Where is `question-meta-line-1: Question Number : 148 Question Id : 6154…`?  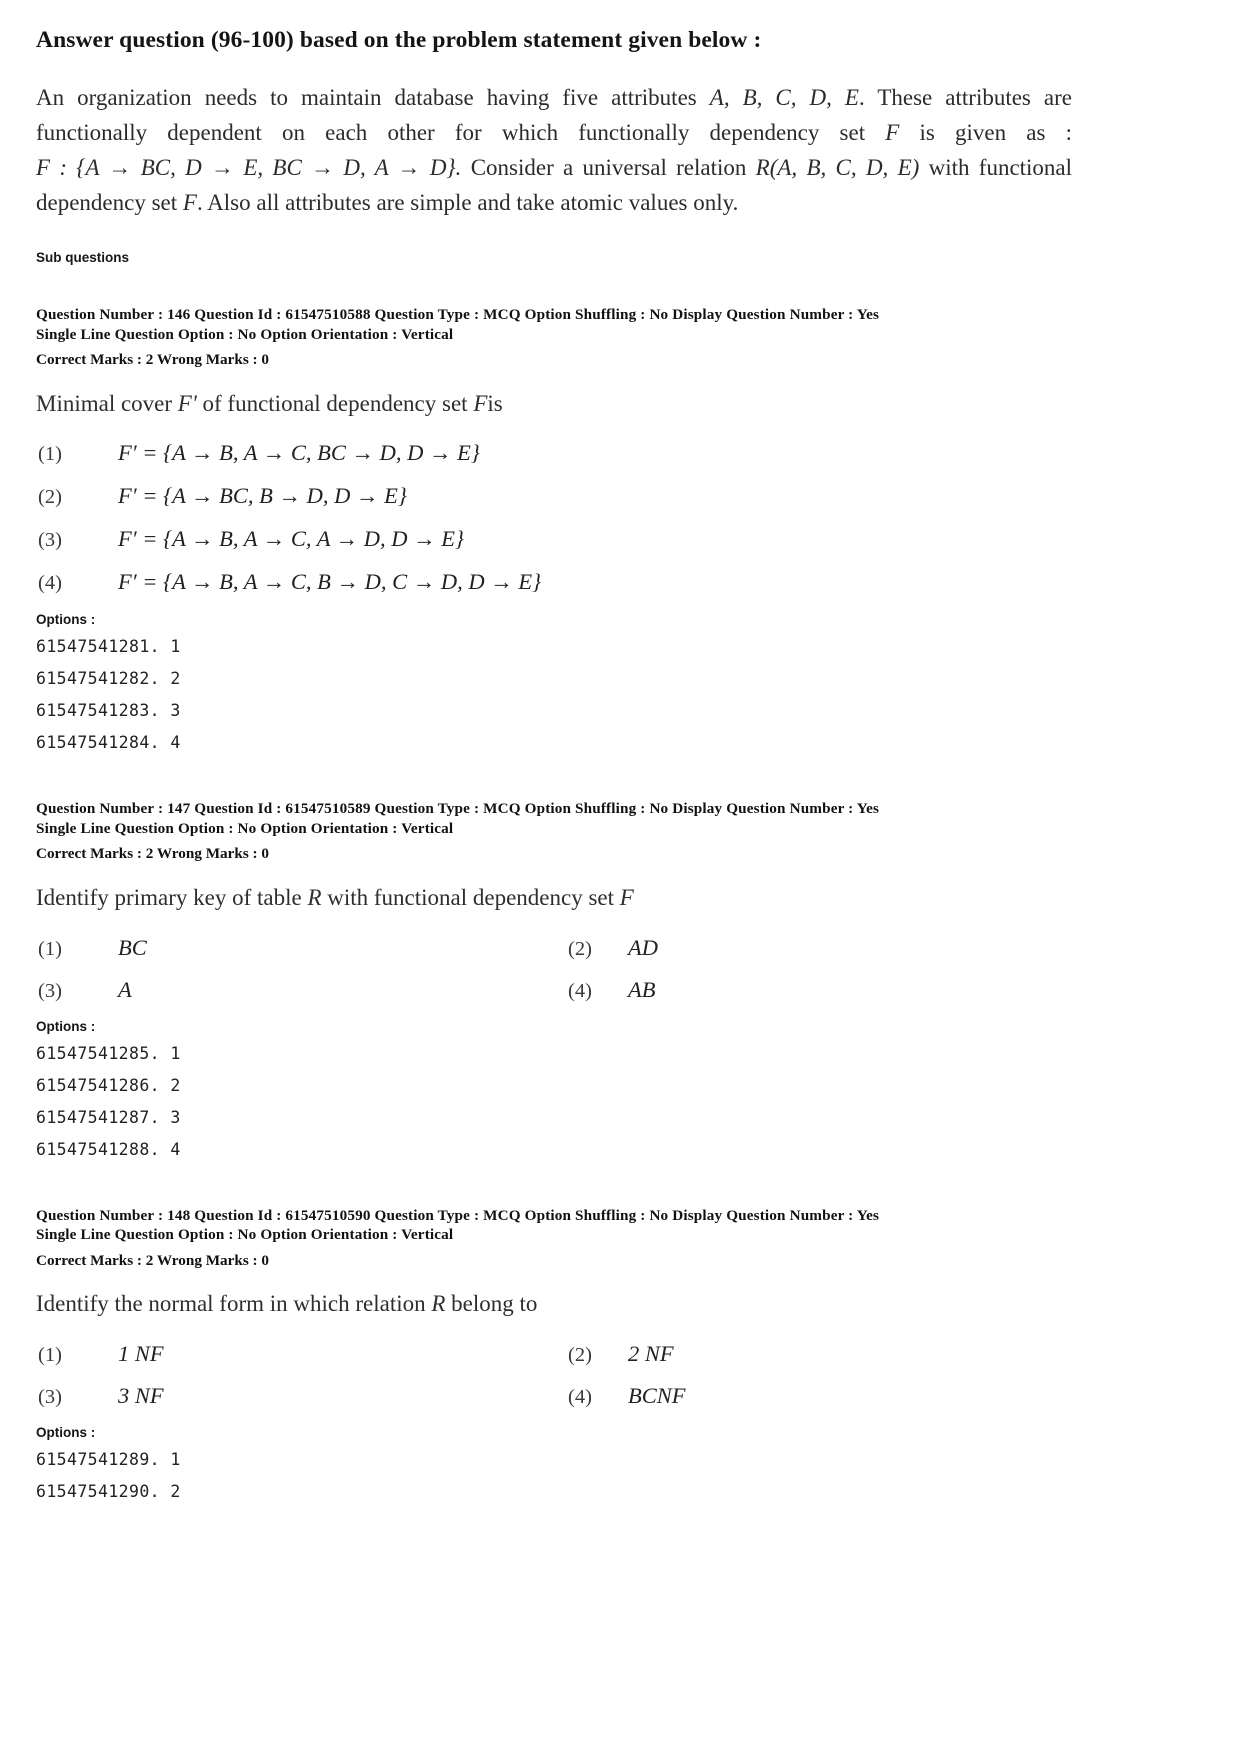
question-meta-line-1: Question Number : 148 Question Id : 6154… is located at coordinates (458, 1215).